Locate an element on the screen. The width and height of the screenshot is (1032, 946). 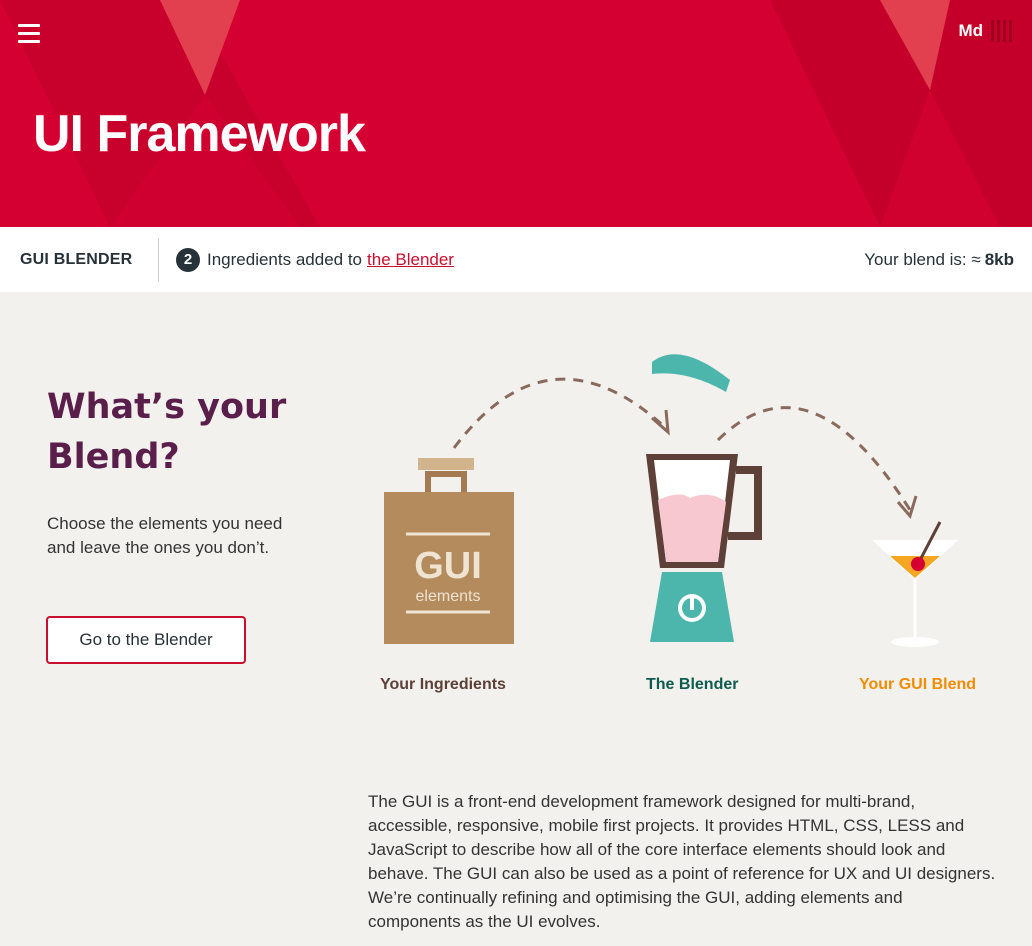
page-title: UI Framework is located at coordinates (199, 134).